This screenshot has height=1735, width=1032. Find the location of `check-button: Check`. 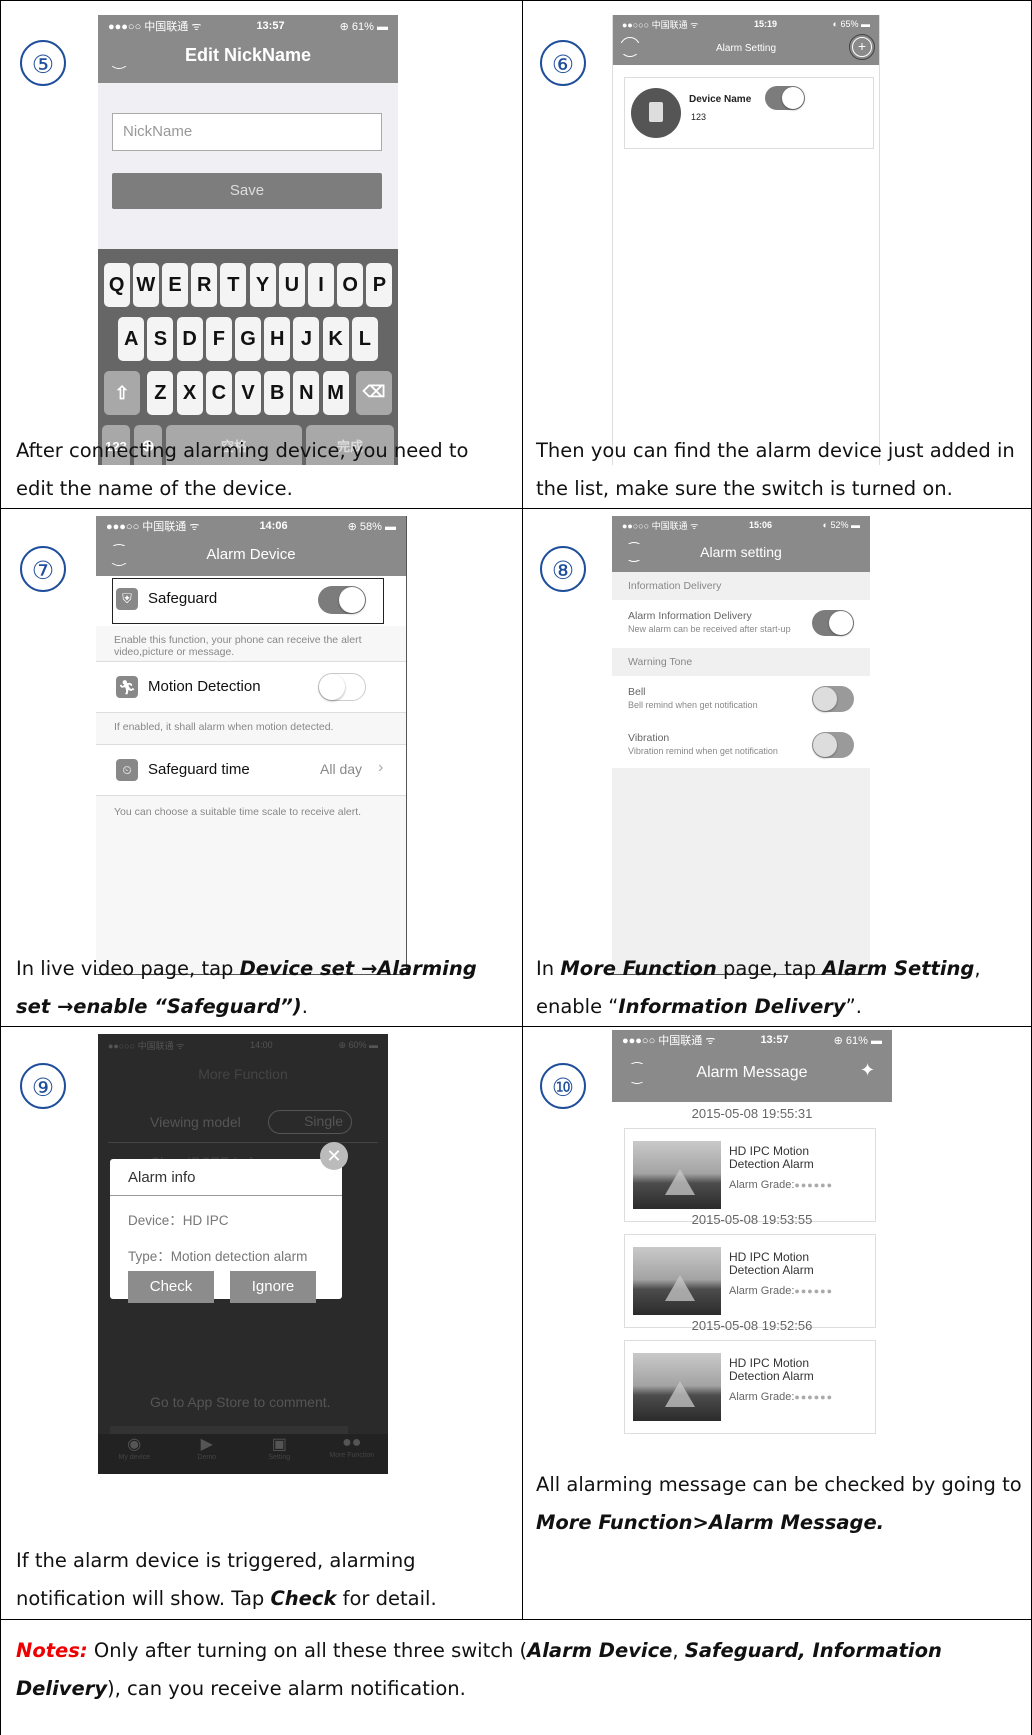

check-button: Check is located at coordinates (171, 1287).